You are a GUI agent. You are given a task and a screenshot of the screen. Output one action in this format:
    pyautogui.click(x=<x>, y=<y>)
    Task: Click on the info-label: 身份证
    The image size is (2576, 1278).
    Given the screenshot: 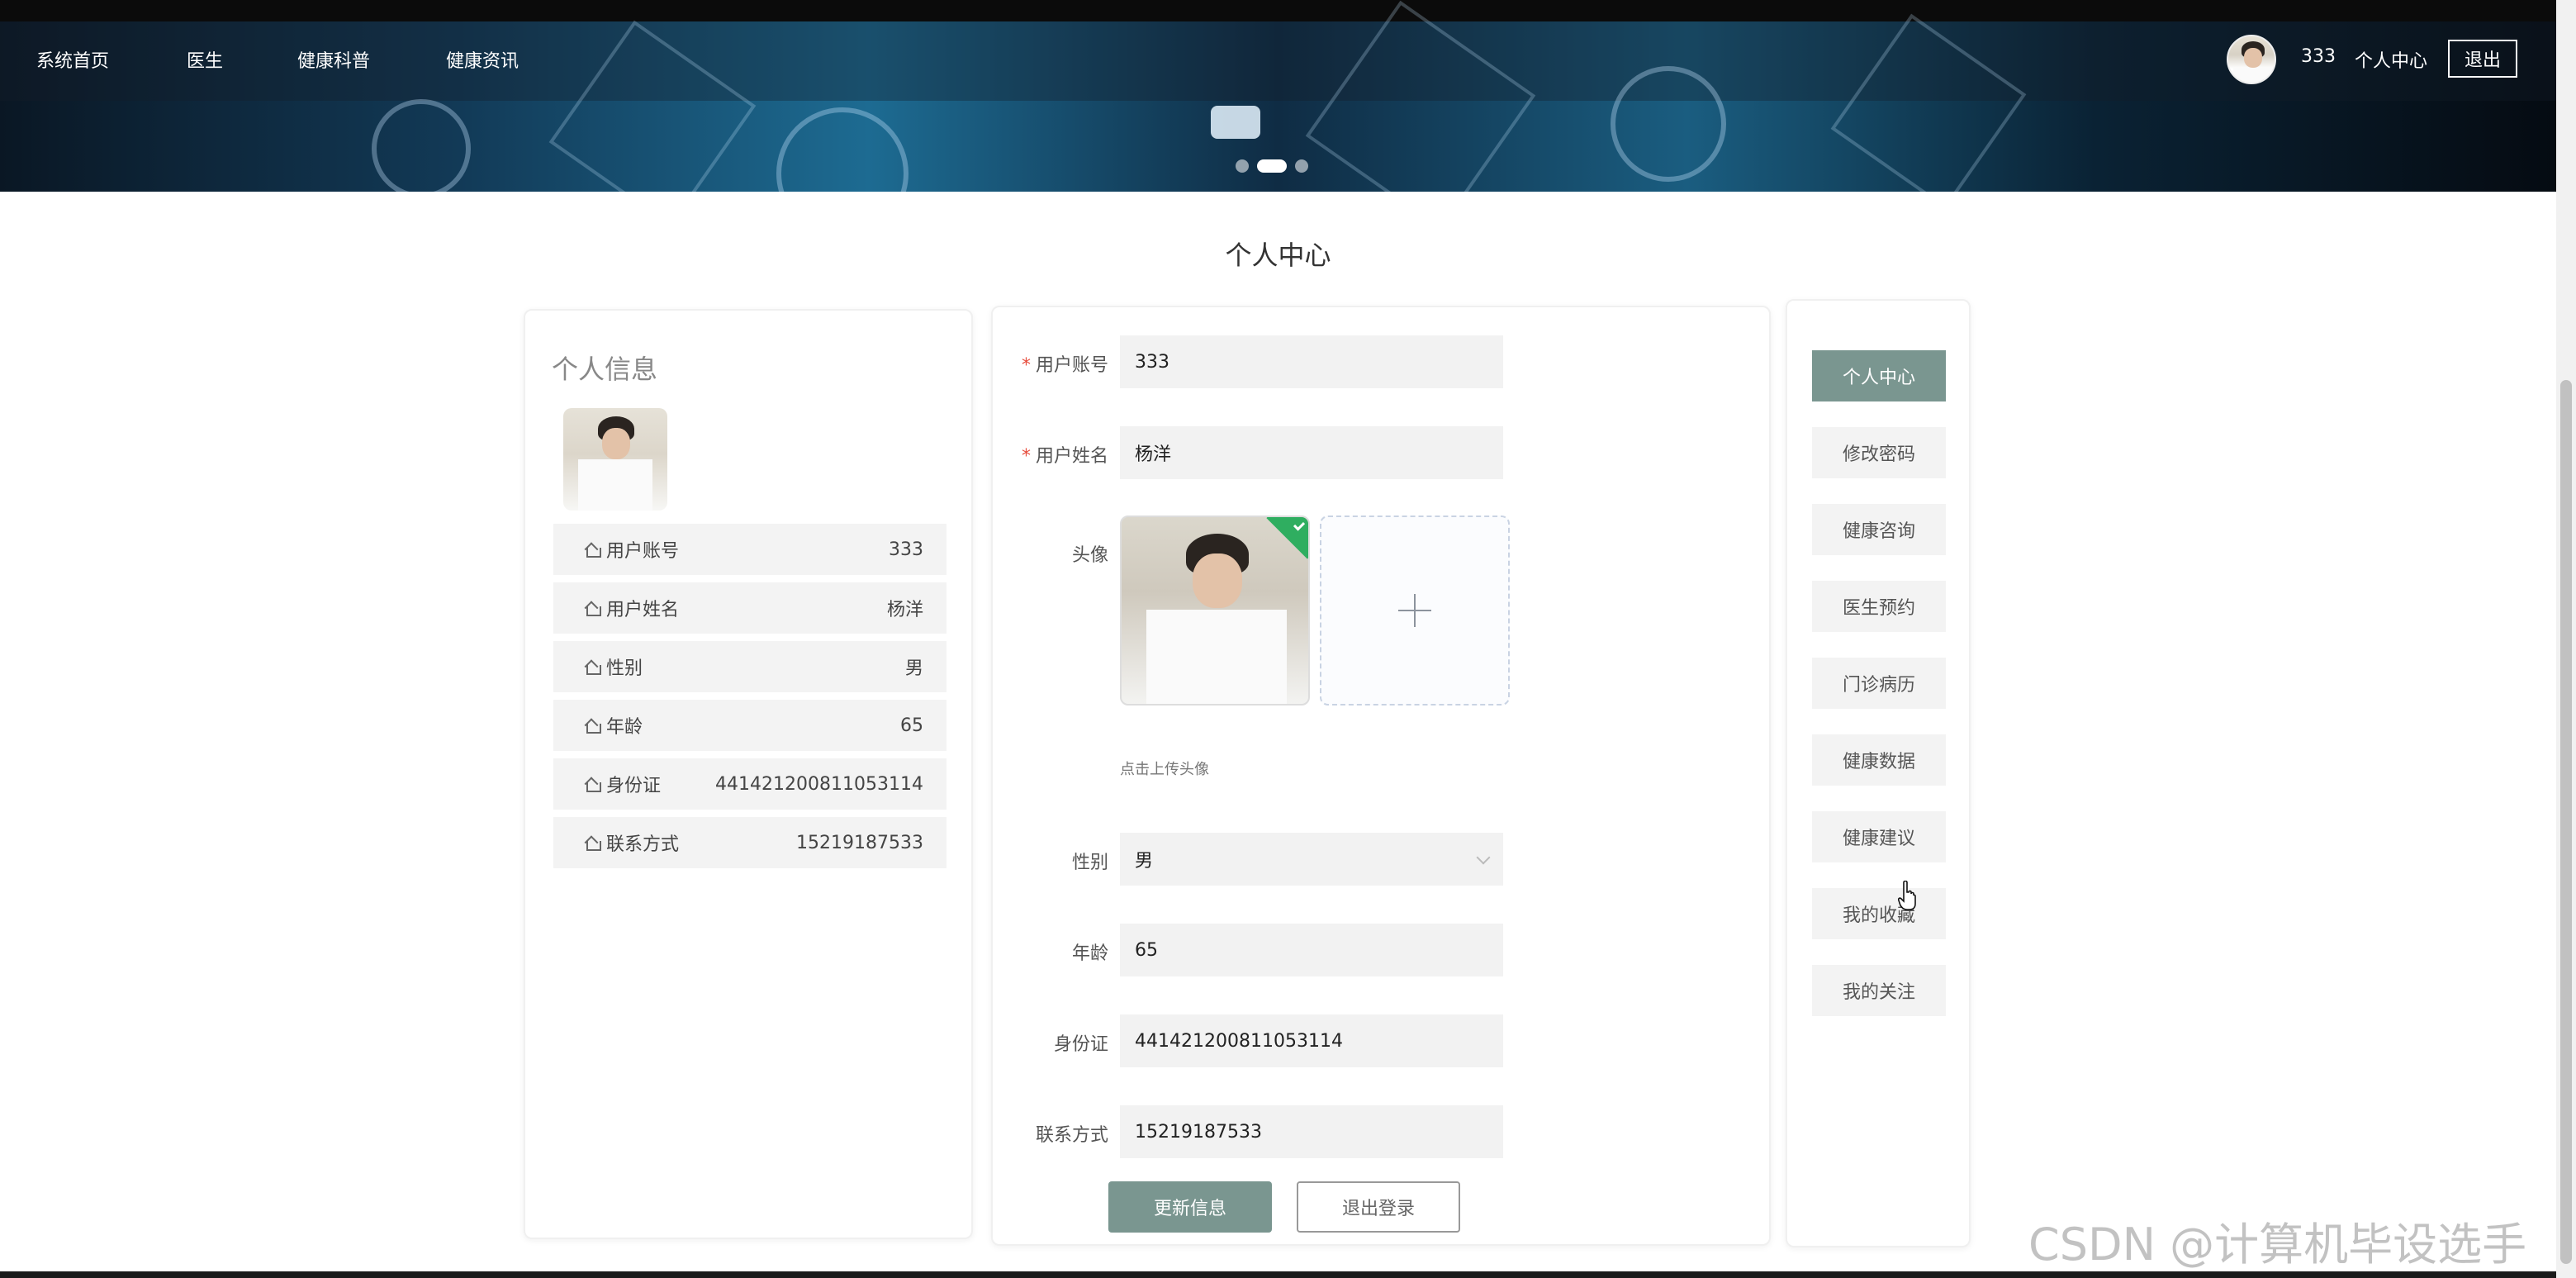 What is the action you would take?
    pyautogui.click(x=634, y=786)
    